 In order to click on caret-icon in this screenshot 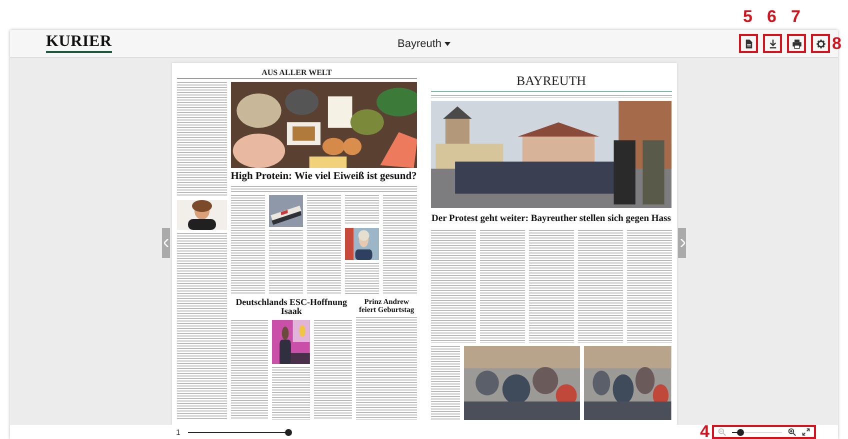, I will do `click(447, 44)`.